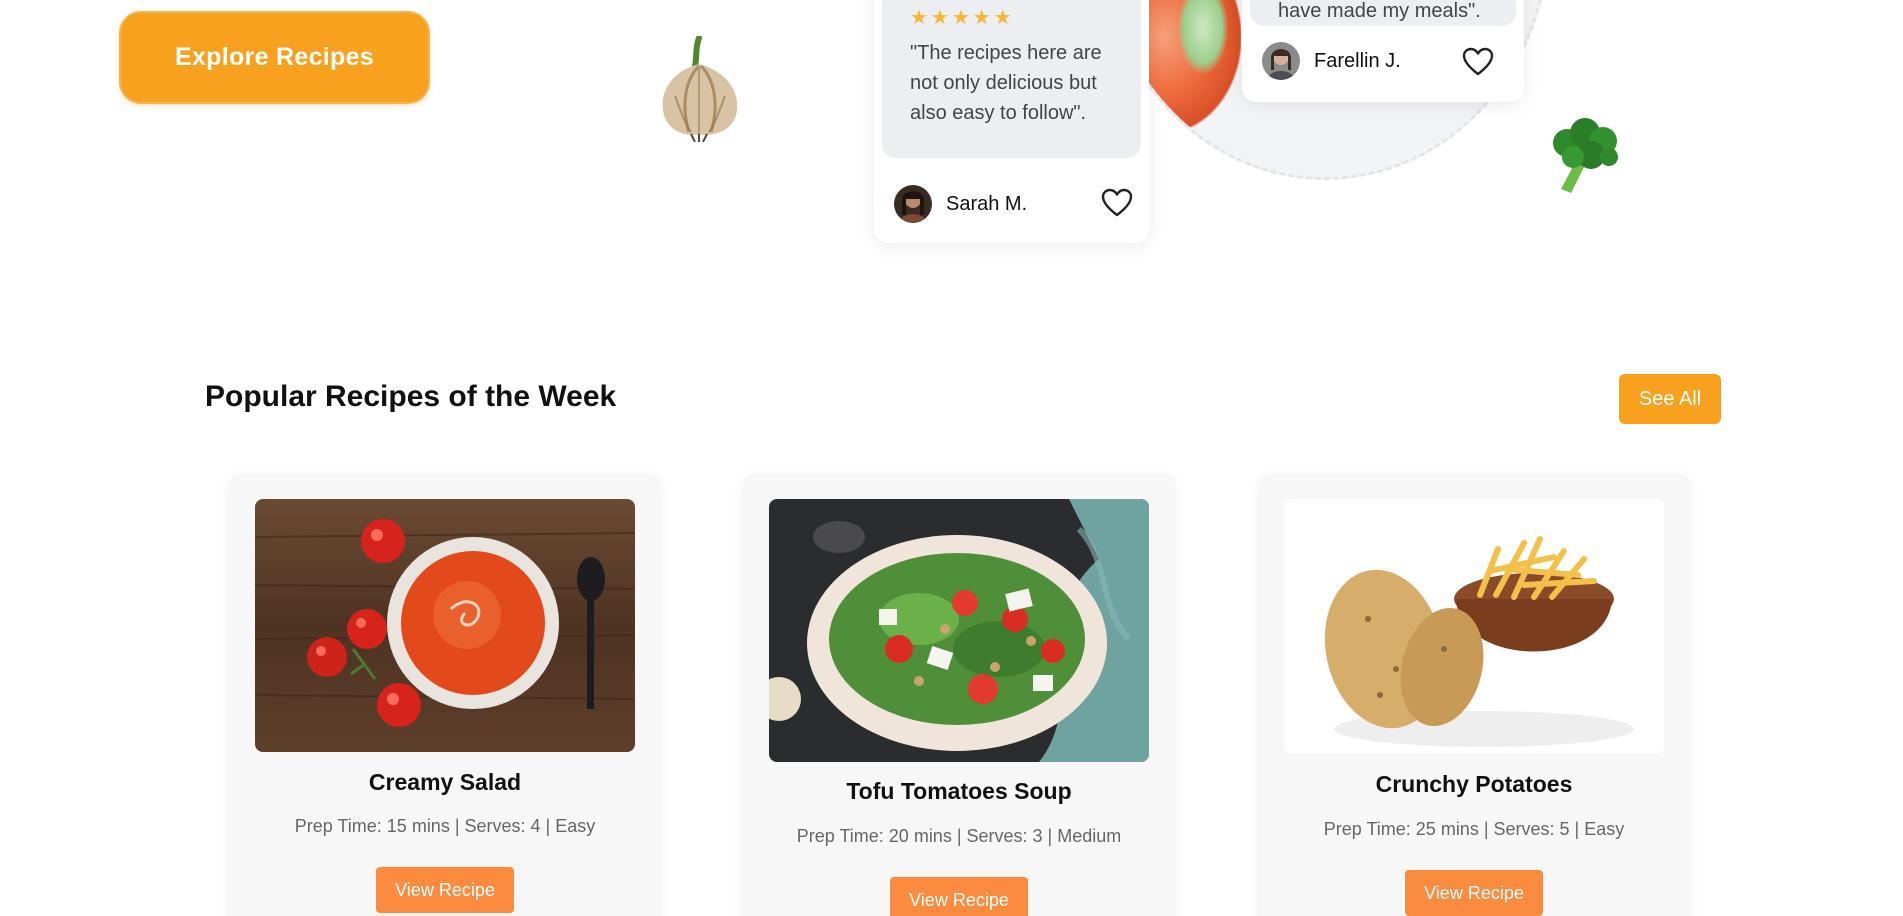 Image resolution: width=1903 pixels, height=916 pixels. What do you see at coordinates (1474, 829) in the screenshot?
I see `recipe-meta: Prep Time: 25 mins | Serves: 5 | Easy` at bounding box center [1474, 829].